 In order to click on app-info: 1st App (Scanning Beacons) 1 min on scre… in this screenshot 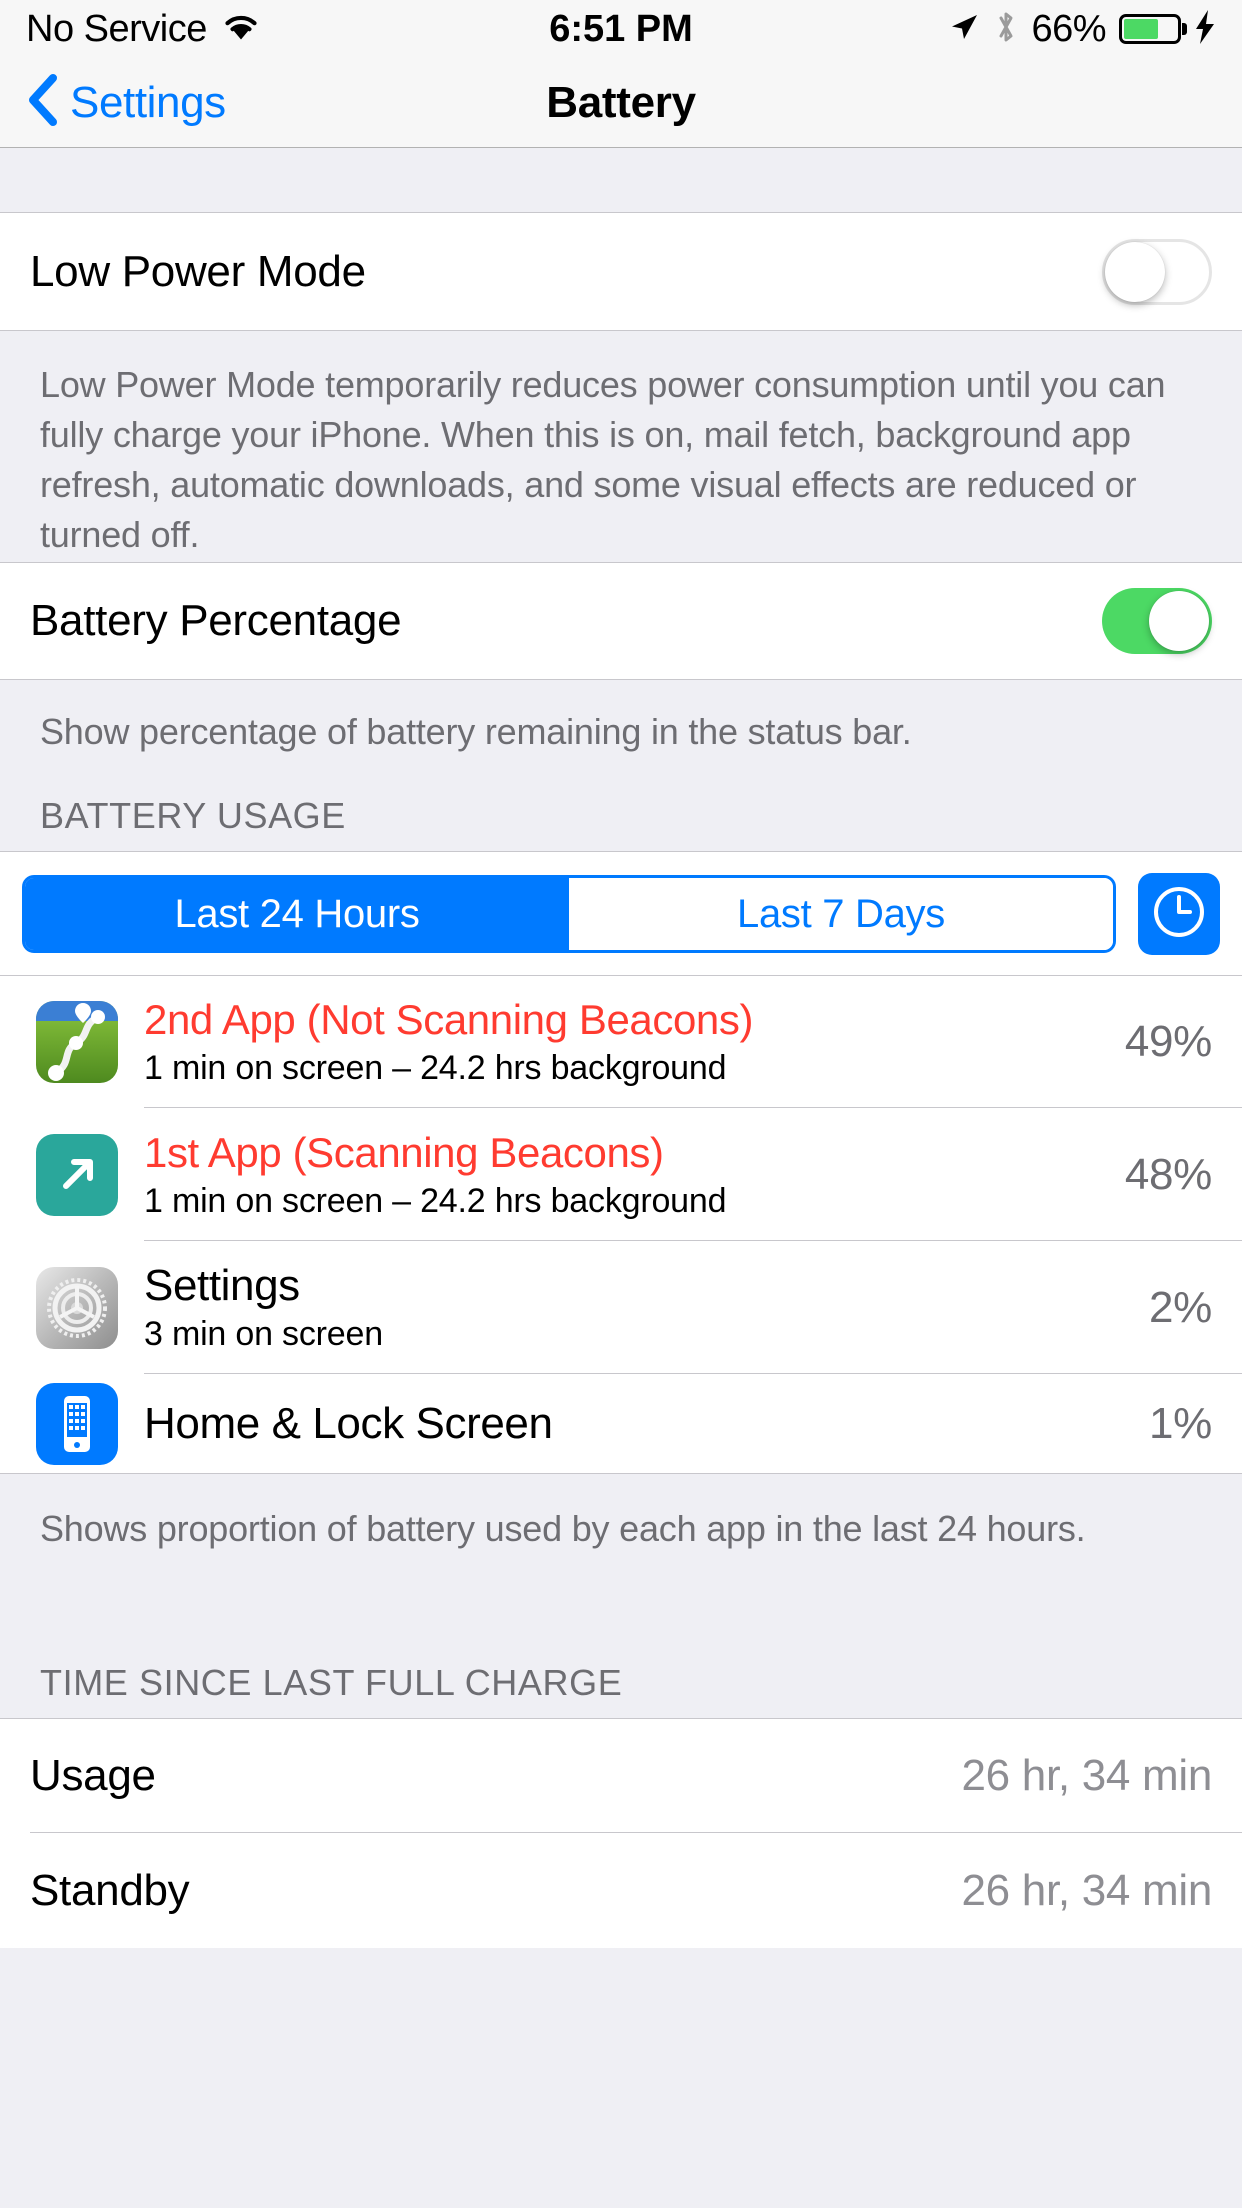, I will do `click(634, 1175)`.